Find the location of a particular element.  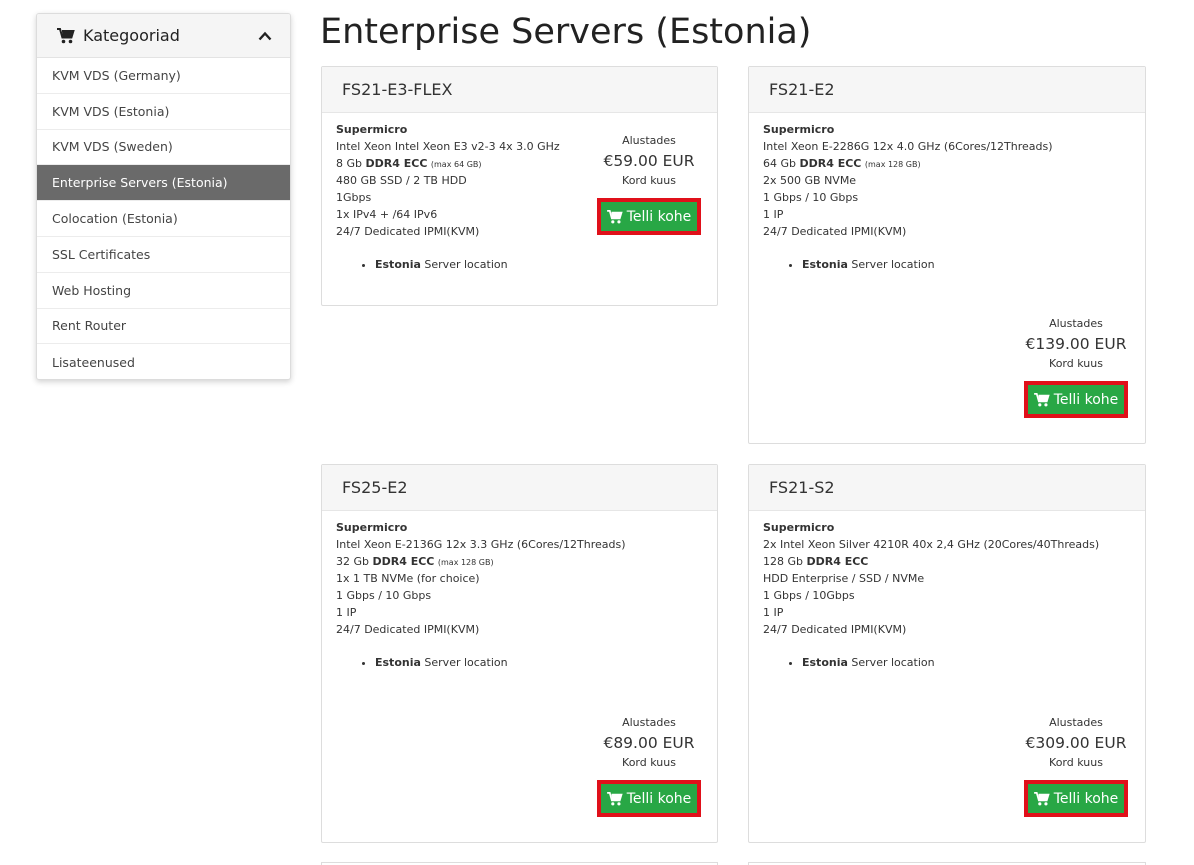

product-name: FS21-E3-FLEX is located at coordinates (519, 90).